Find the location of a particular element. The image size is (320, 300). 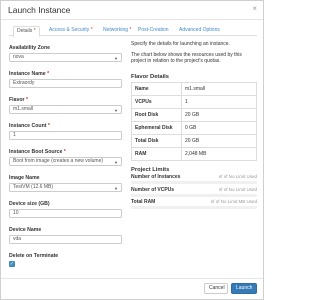

modal-header: Launch Instance × is located at coordinates (132, 10).